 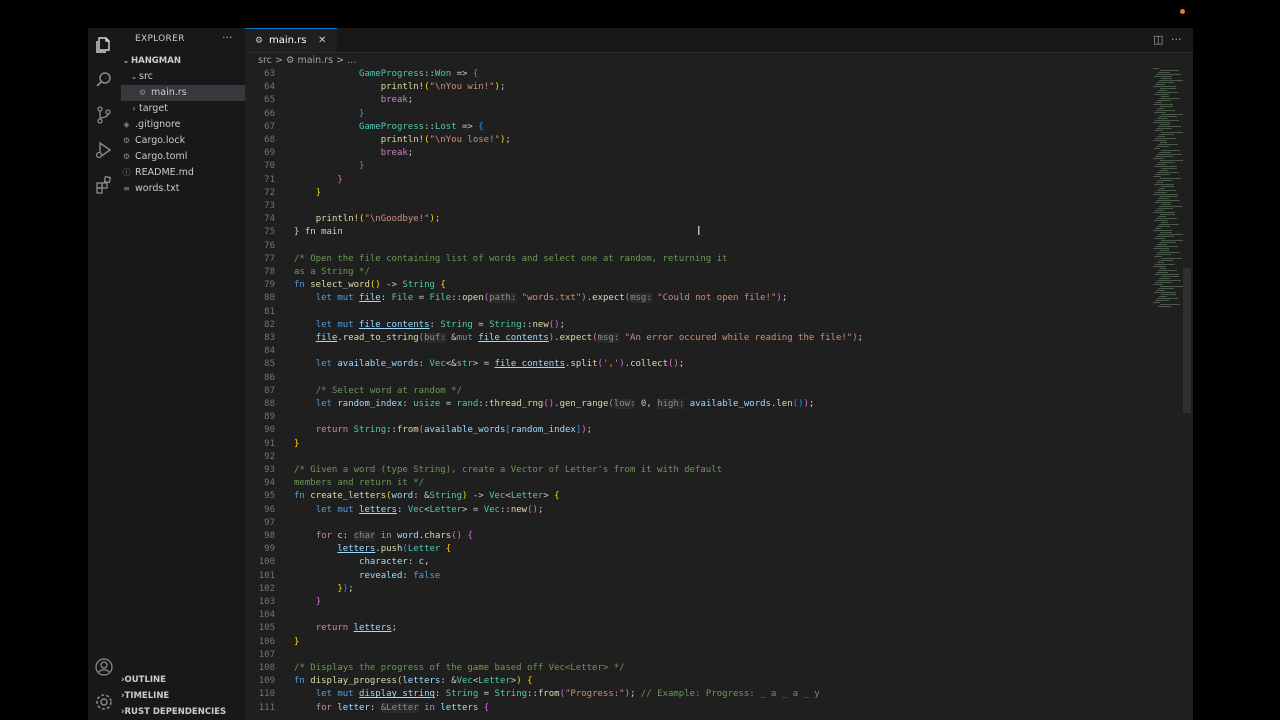 I want to click on code-line: 107, so click(x=715, y=655).